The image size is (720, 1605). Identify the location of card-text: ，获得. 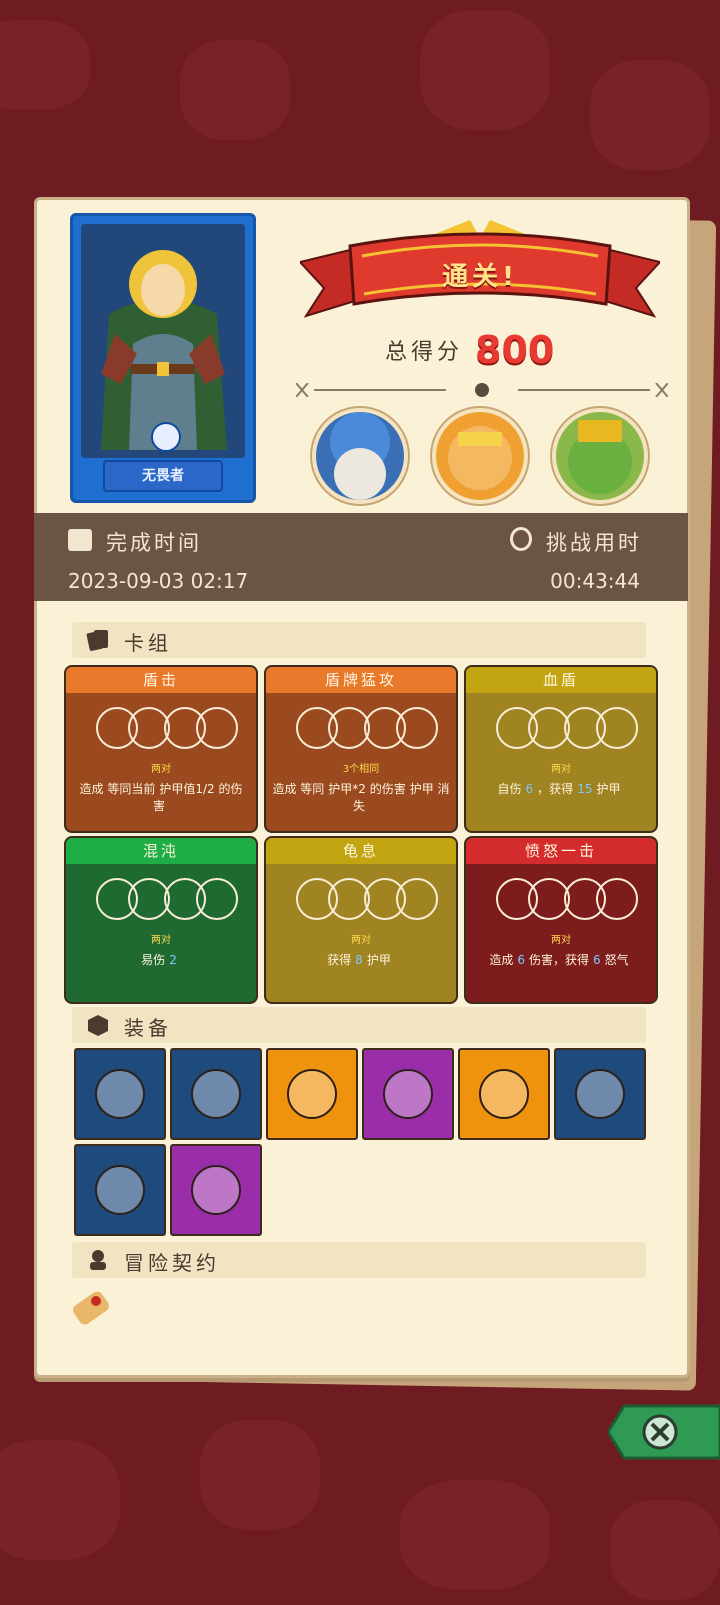
(555, 789).